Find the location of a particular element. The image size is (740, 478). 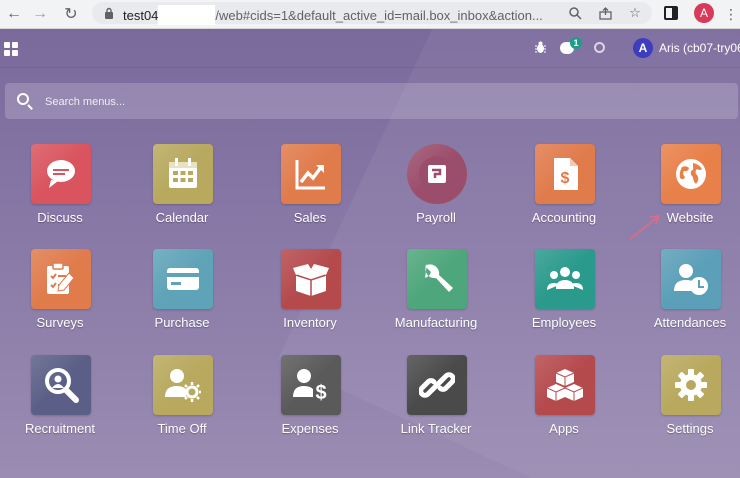

time-off-icon is located at coordinates (183, 385).